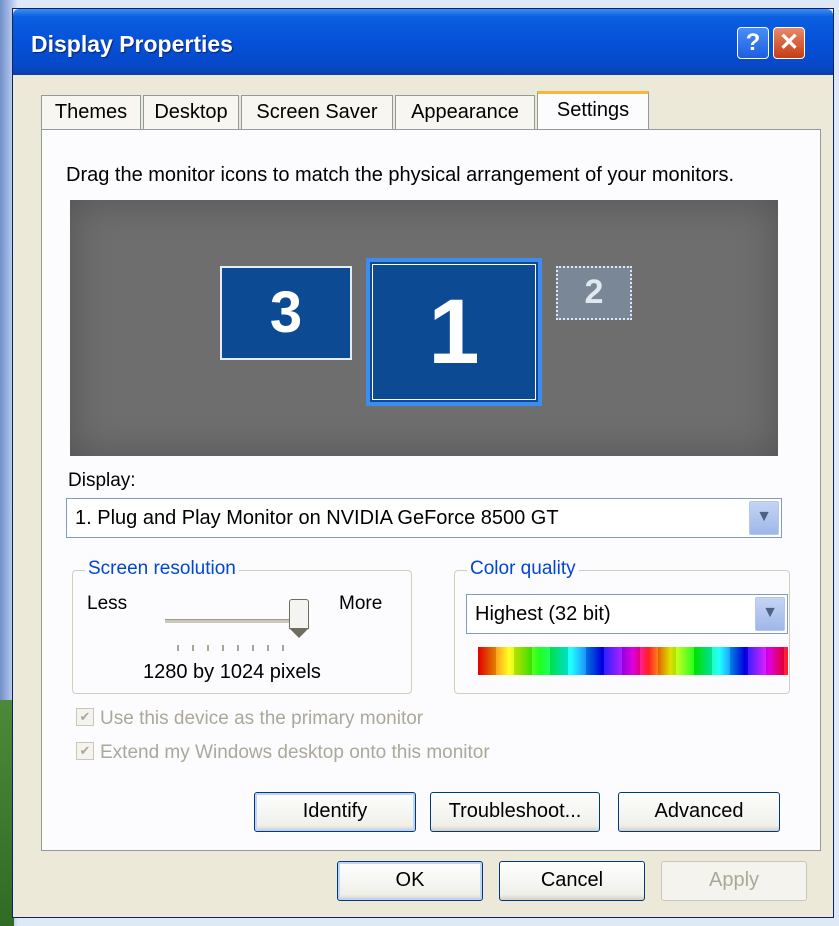 This screenshot has height=926, width=839. I want to click on close-icon: ✕, so click(789, 42).